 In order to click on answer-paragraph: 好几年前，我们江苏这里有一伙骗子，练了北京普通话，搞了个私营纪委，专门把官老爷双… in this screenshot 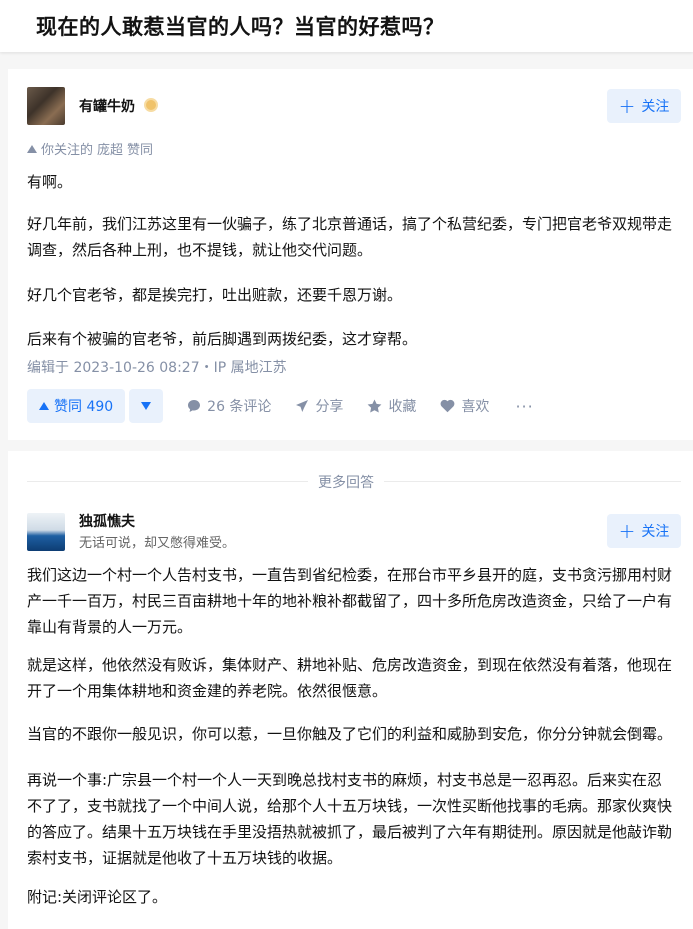, I will do `click(350, 237)`.